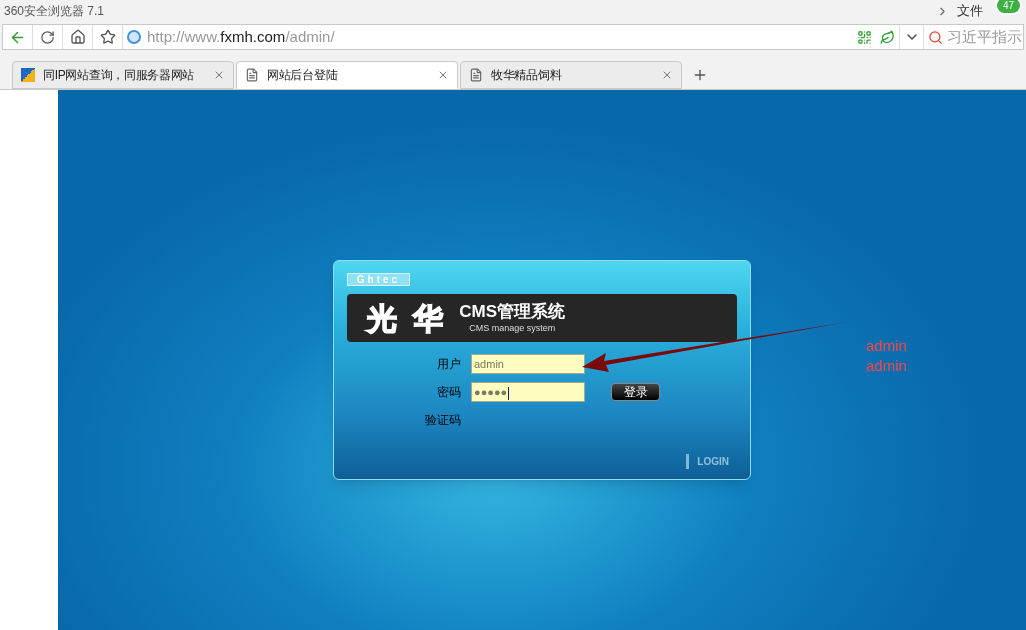  What do you see at coordinates (700, 75) in the screenshot?
I see `new-tab-icon` at bounding box center [700, 75].